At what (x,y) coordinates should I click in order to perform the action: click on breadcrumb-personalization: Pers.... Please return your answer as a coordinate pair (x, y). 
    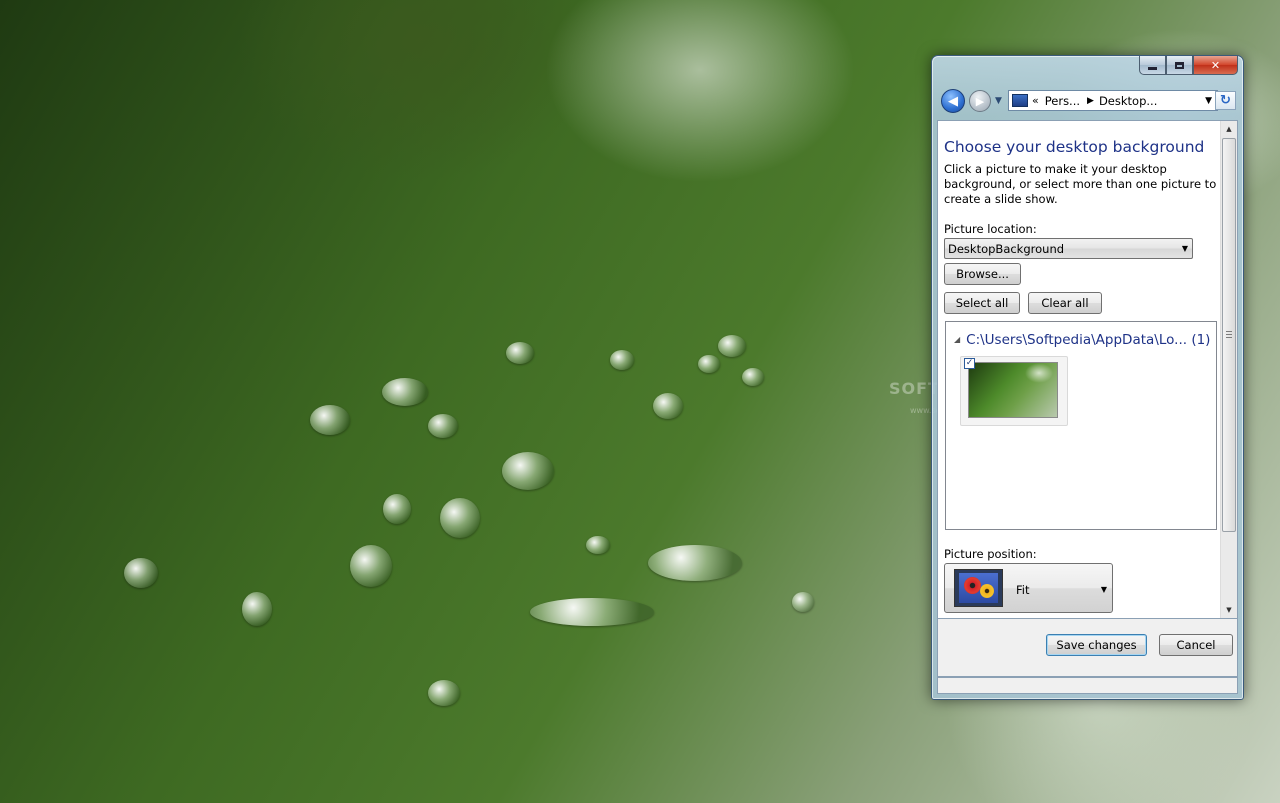
    Looking at the image, I should click on (1062, 101).